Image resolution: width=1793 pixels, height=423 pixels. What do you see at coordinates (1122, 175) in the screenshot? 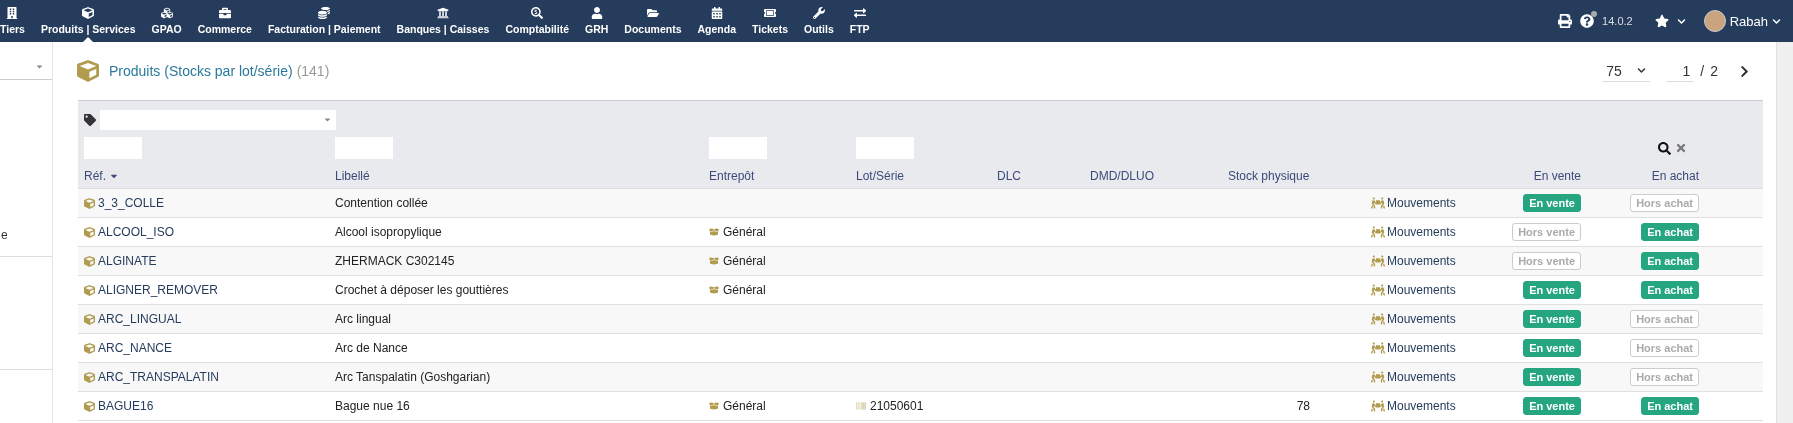
I see `column-header: DMD/DLUO` at bounding box center [1122, 175].